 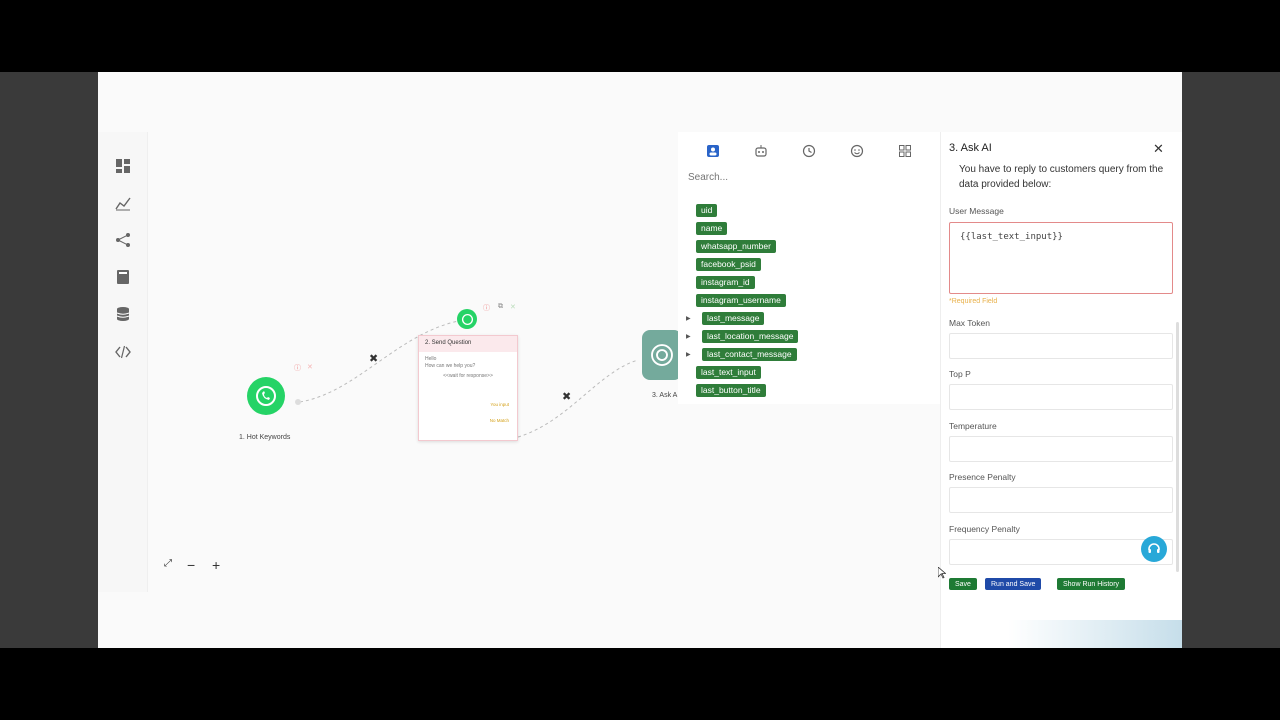 I want to click on frequency-penalty-input, so click(x=1061, y=552).